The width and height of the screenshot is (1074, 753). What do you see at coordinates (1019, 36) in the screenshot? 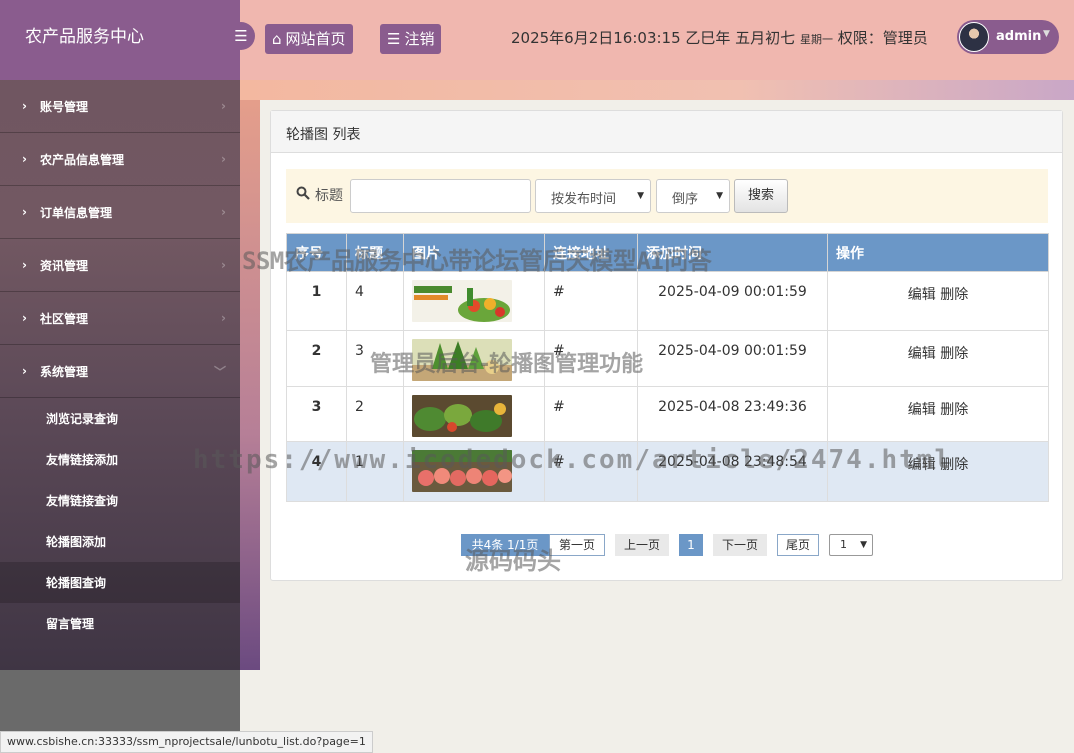
I see `username: admin` at bounding box center [1019, 36].